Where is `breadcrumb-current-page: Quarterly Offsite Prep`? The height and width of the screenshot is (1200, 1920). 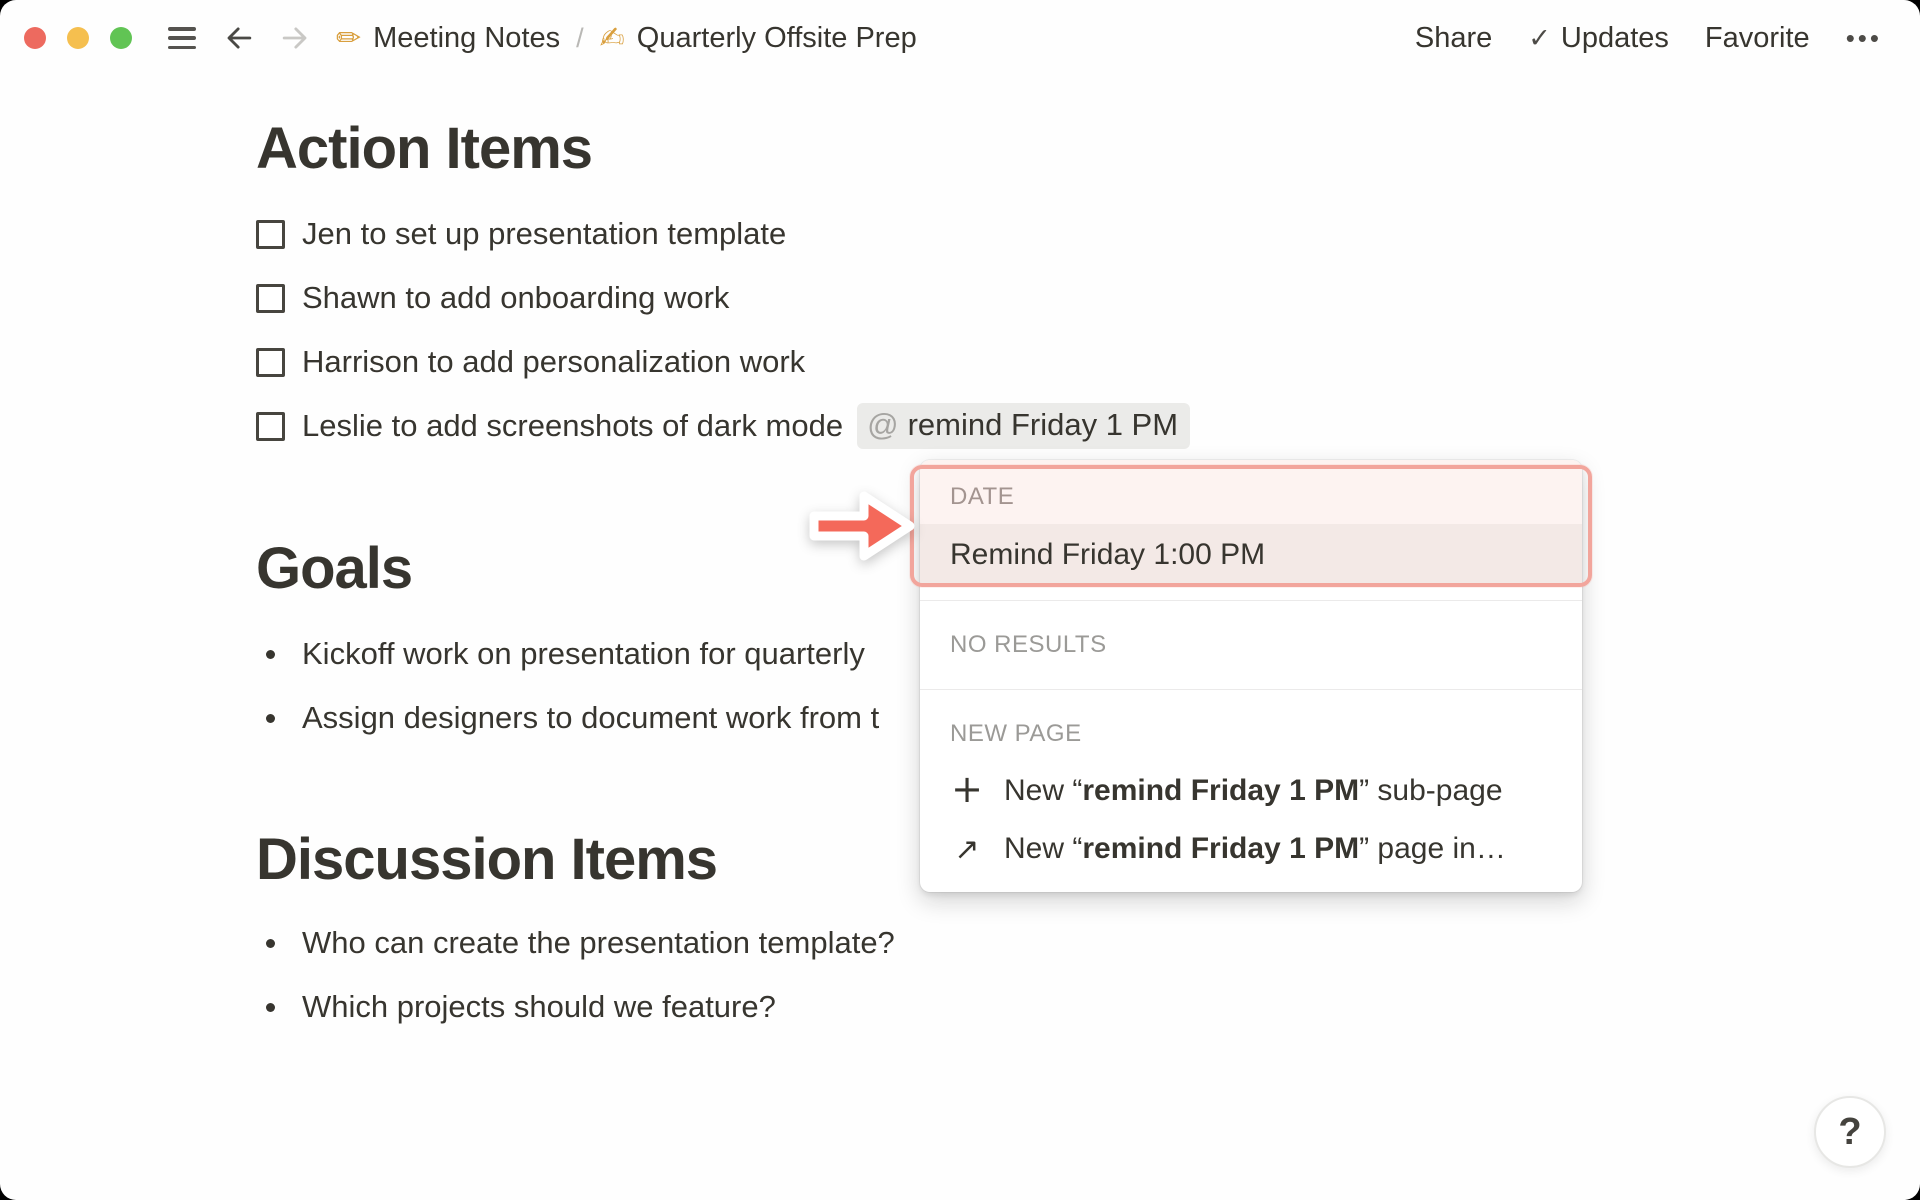
breadcrumb-current-page: Quarterly Offsite Prep is located at coordinates (777, 38).